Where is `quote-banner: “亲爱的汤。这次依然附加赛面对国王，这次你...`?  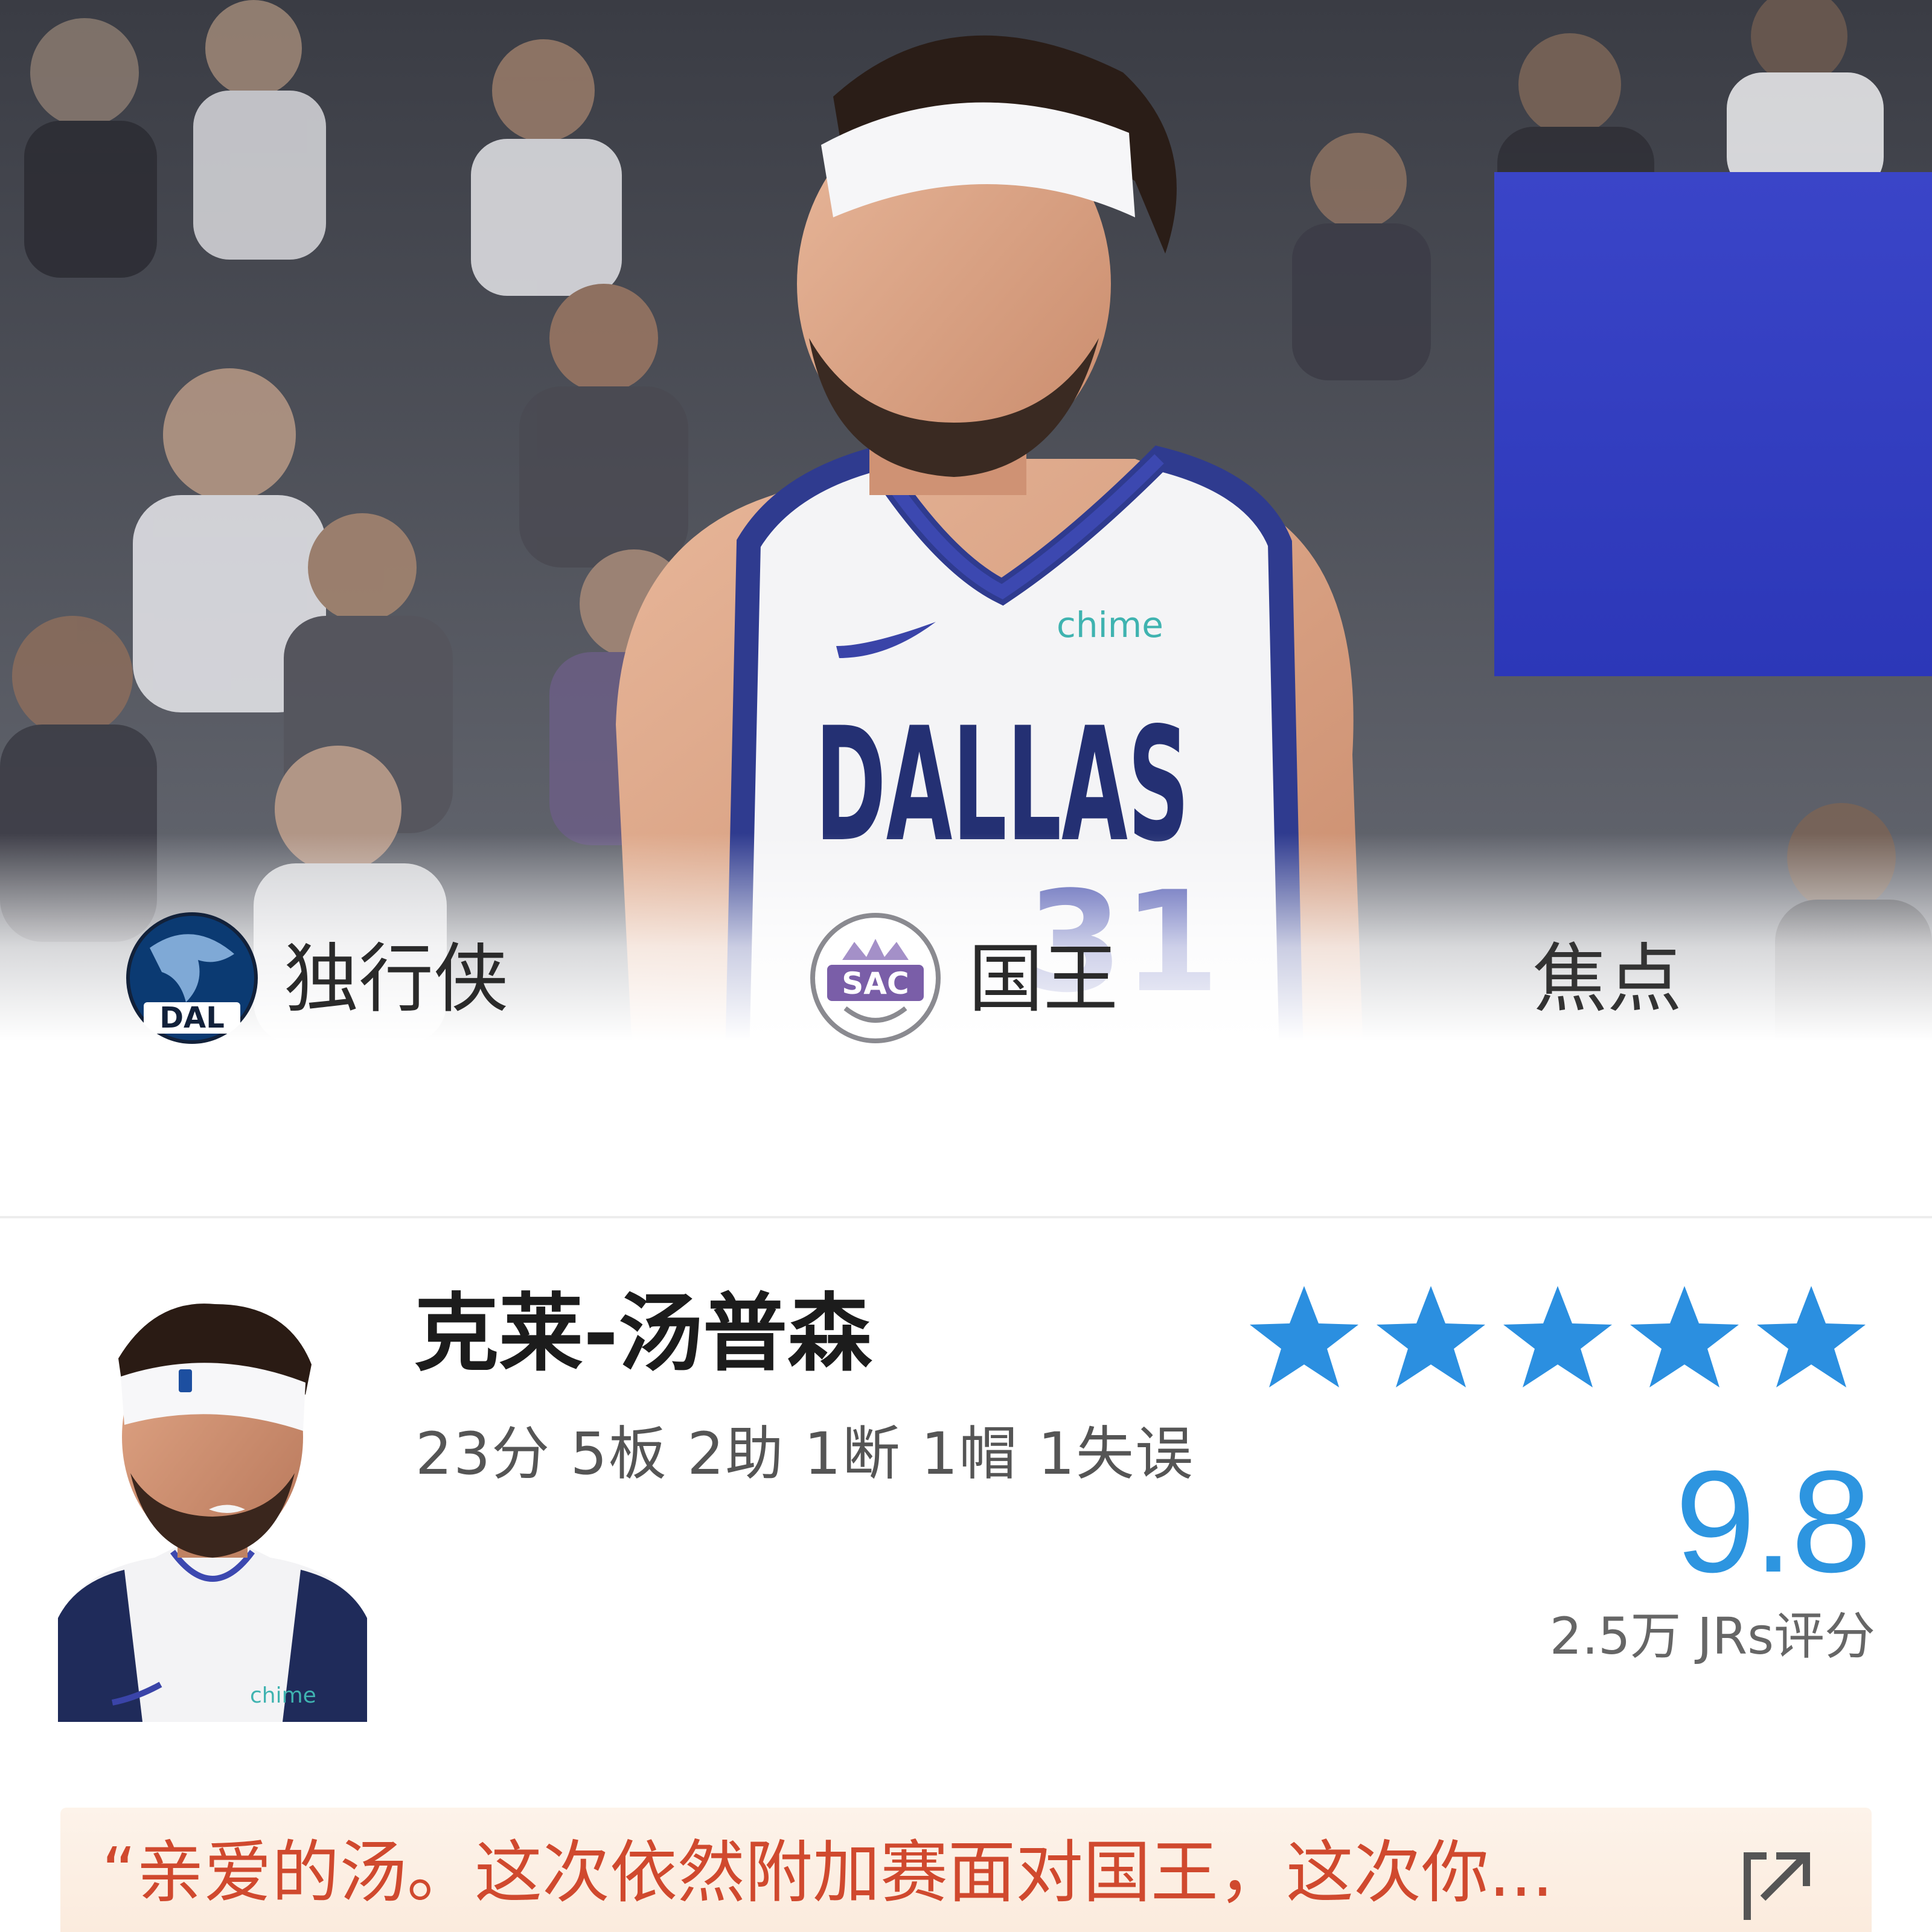
quote-banner: “亲爱的汤。这次依然附加赛面对国王，这次你... is located at coordinates (966, 1870).